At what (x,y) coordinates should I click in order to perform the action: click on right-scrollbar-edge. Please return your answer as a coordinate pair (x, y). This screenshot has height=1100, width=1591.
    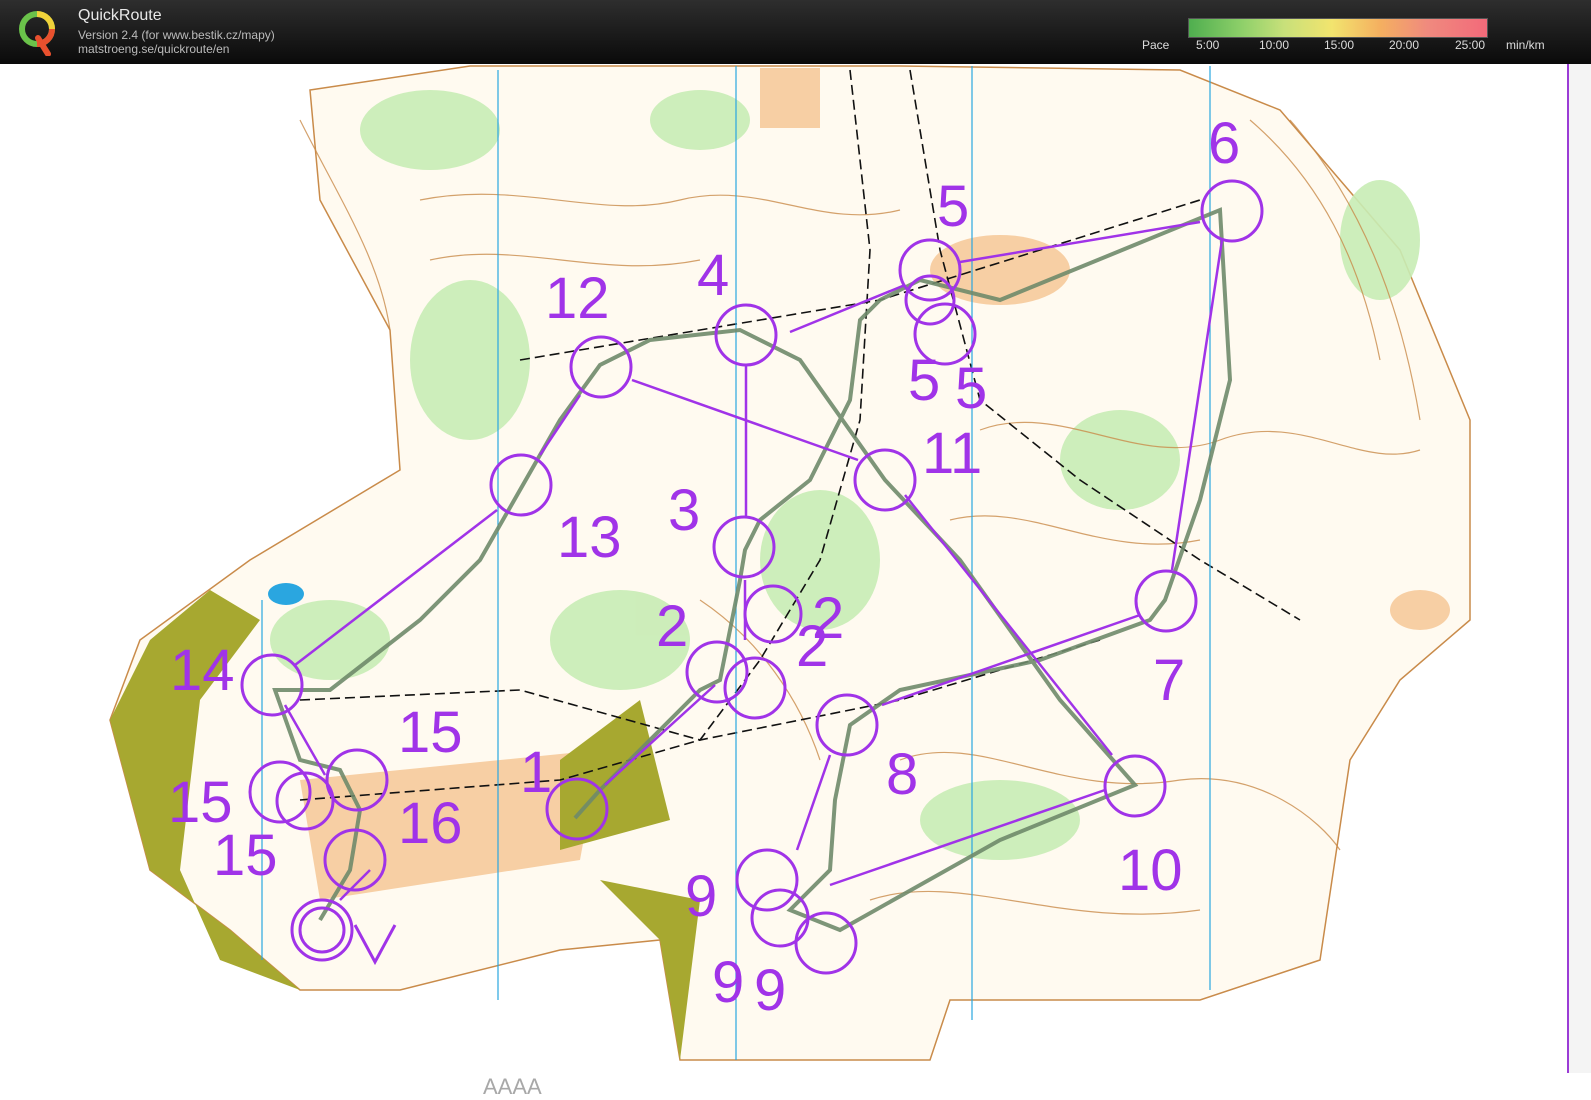
    Looking at the image, I should click on (1579, 568).